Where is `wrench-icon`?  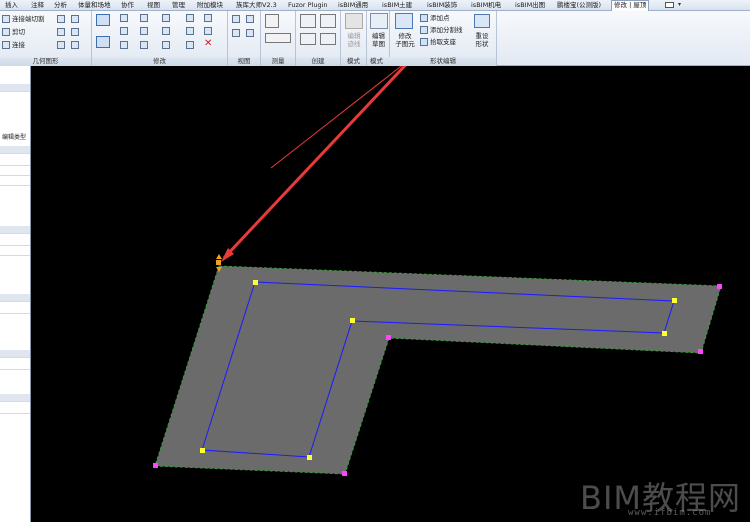 wrench-icon is located at coordinates (75, 45).